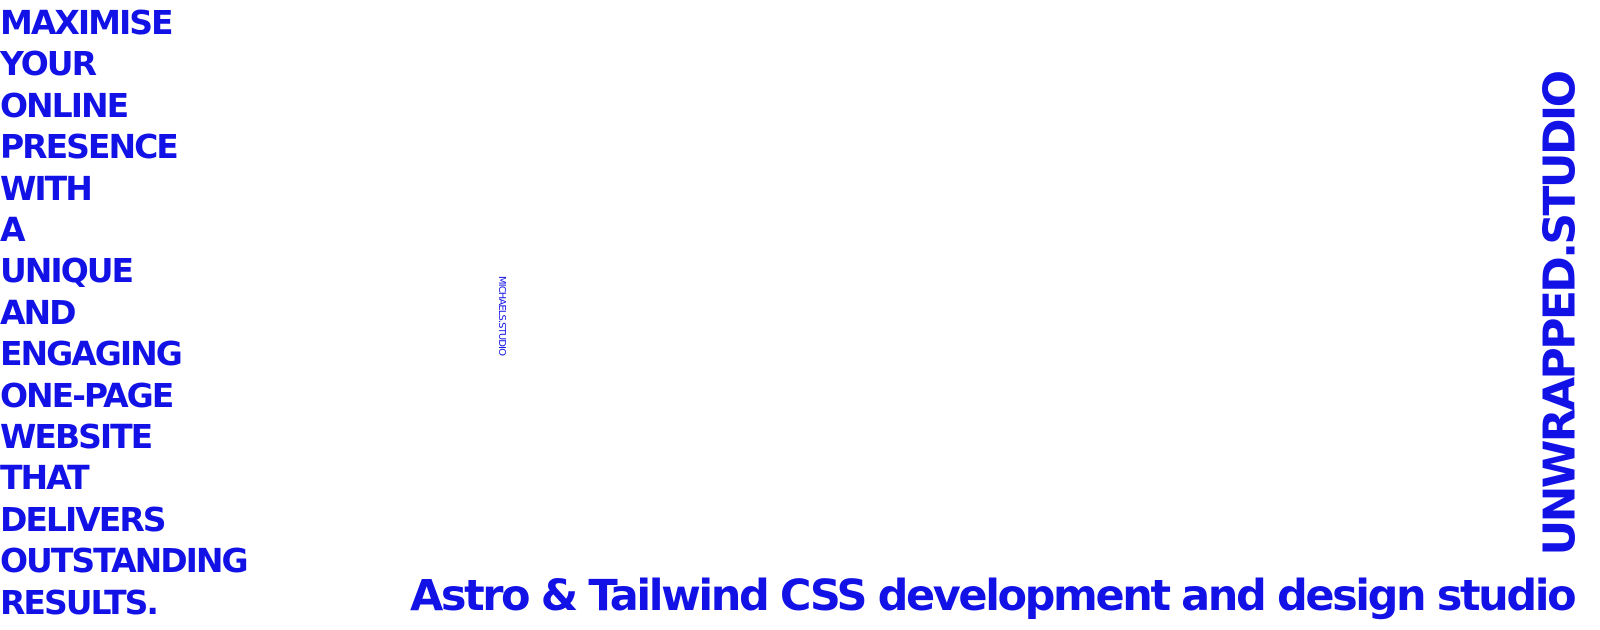  Describe the element at coordinates (91, 354) in the screenshot. I see `headline-line: ENGAGING` at that location.